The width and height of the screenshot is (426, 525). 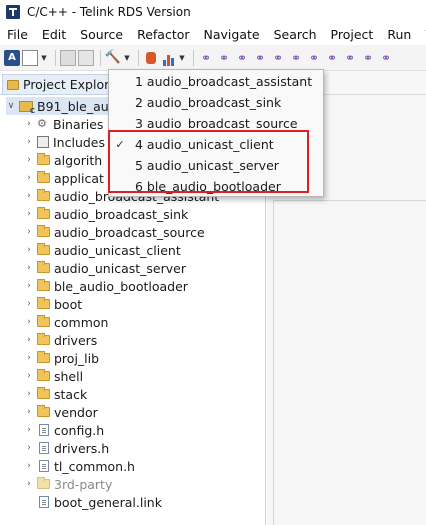 I want to click on tree-item-label: applicat, so click(x=79, y=178).